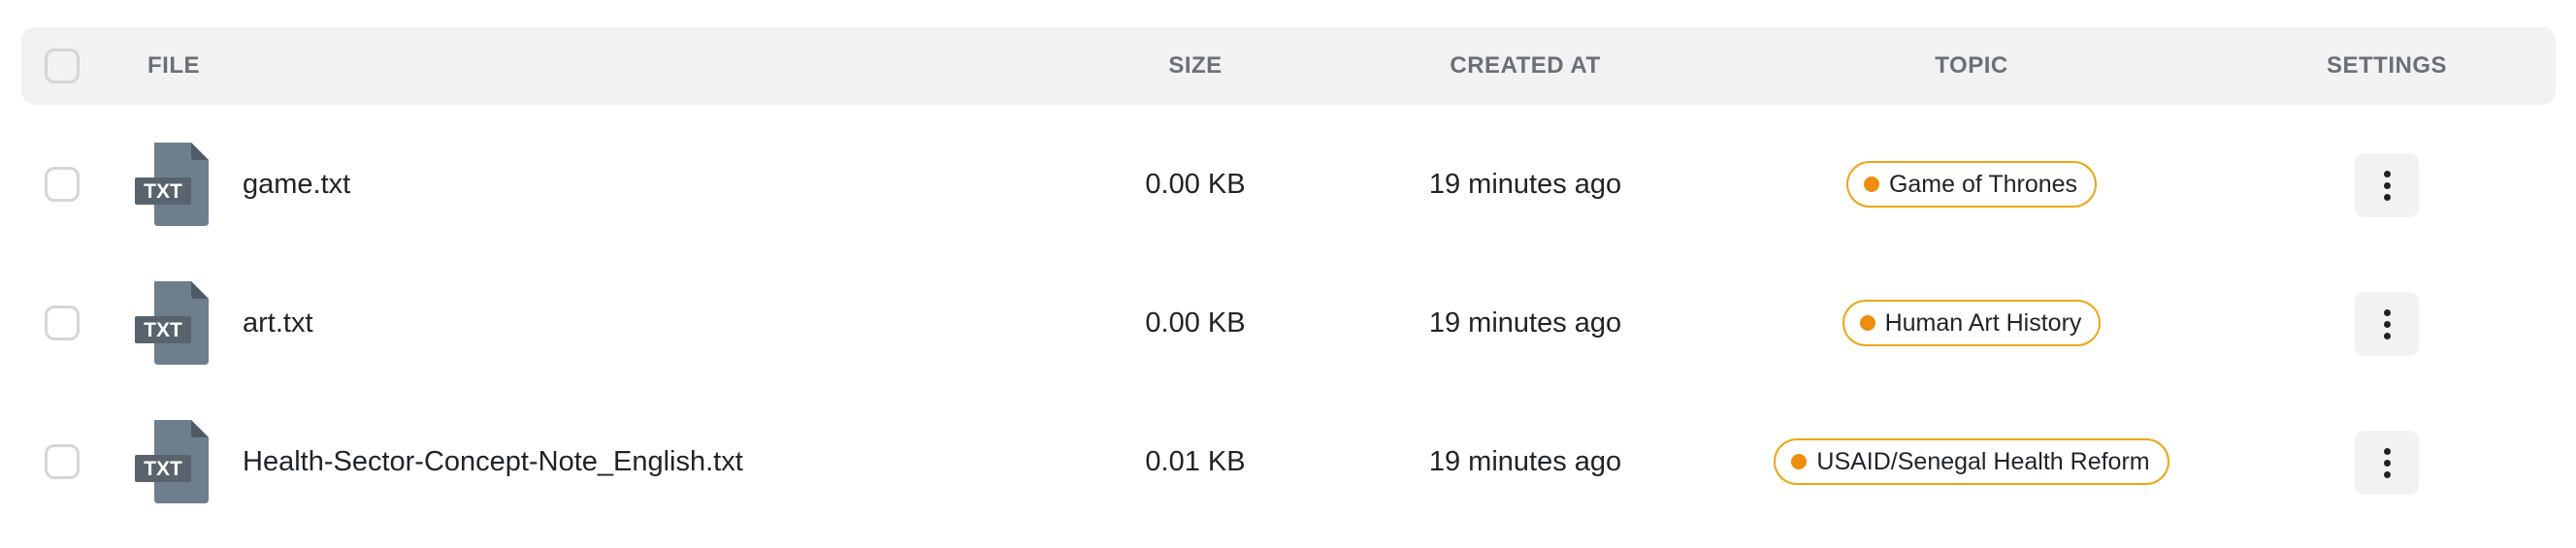  I want to click on topic-cell: Human Art History, so click(1972, 323).